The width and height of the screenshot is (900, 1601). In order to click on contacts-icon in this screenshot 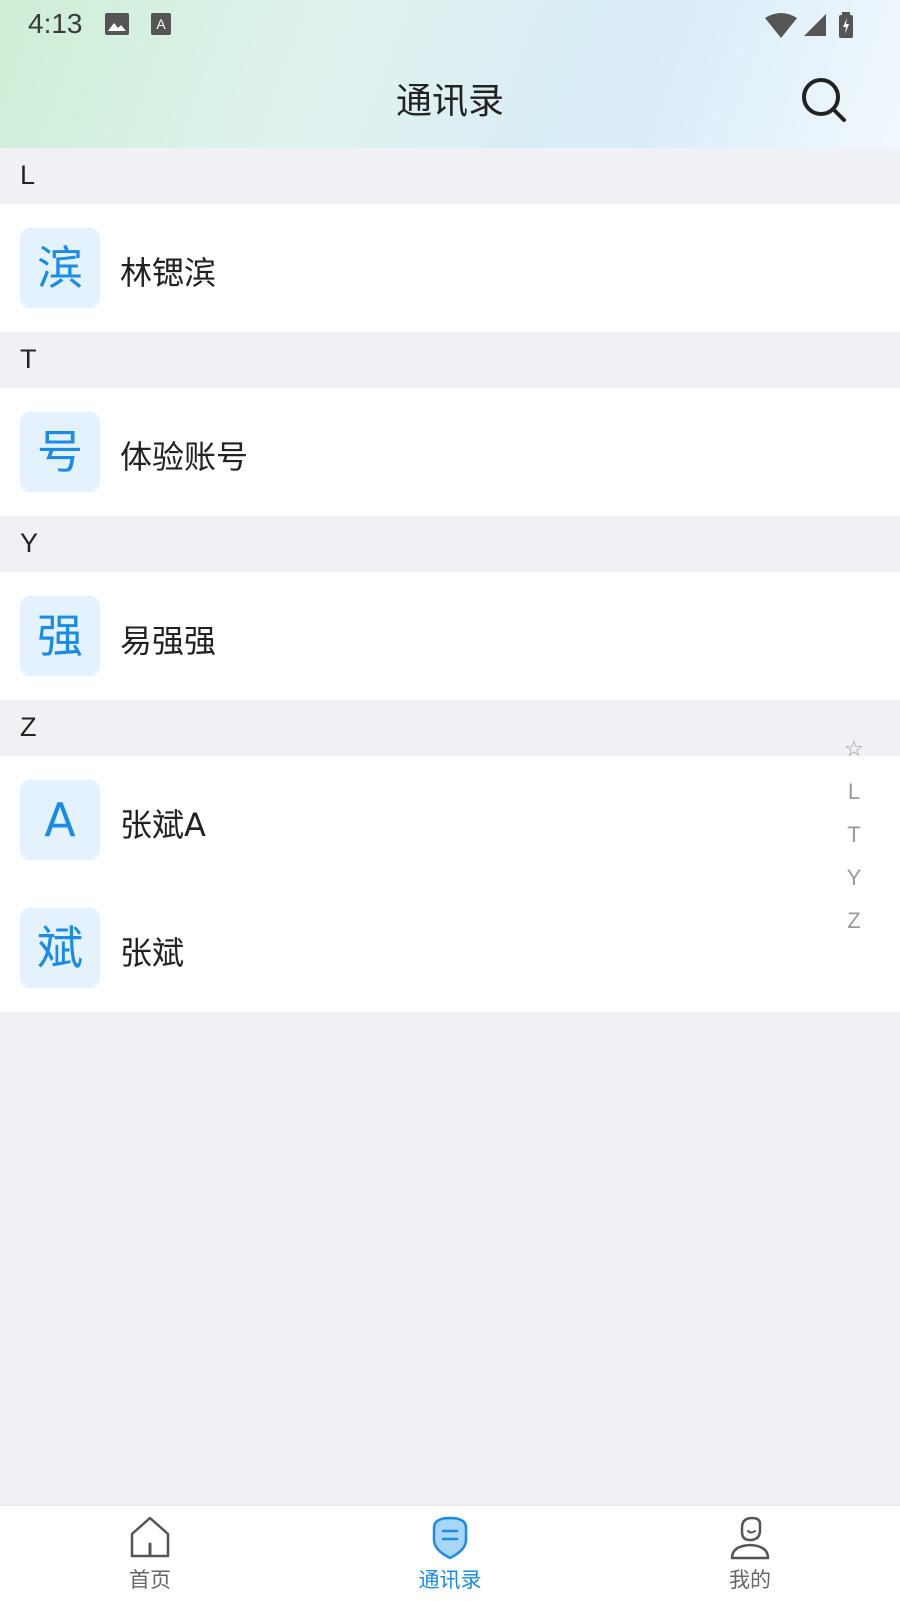, I will do `click(450, 1538)`.